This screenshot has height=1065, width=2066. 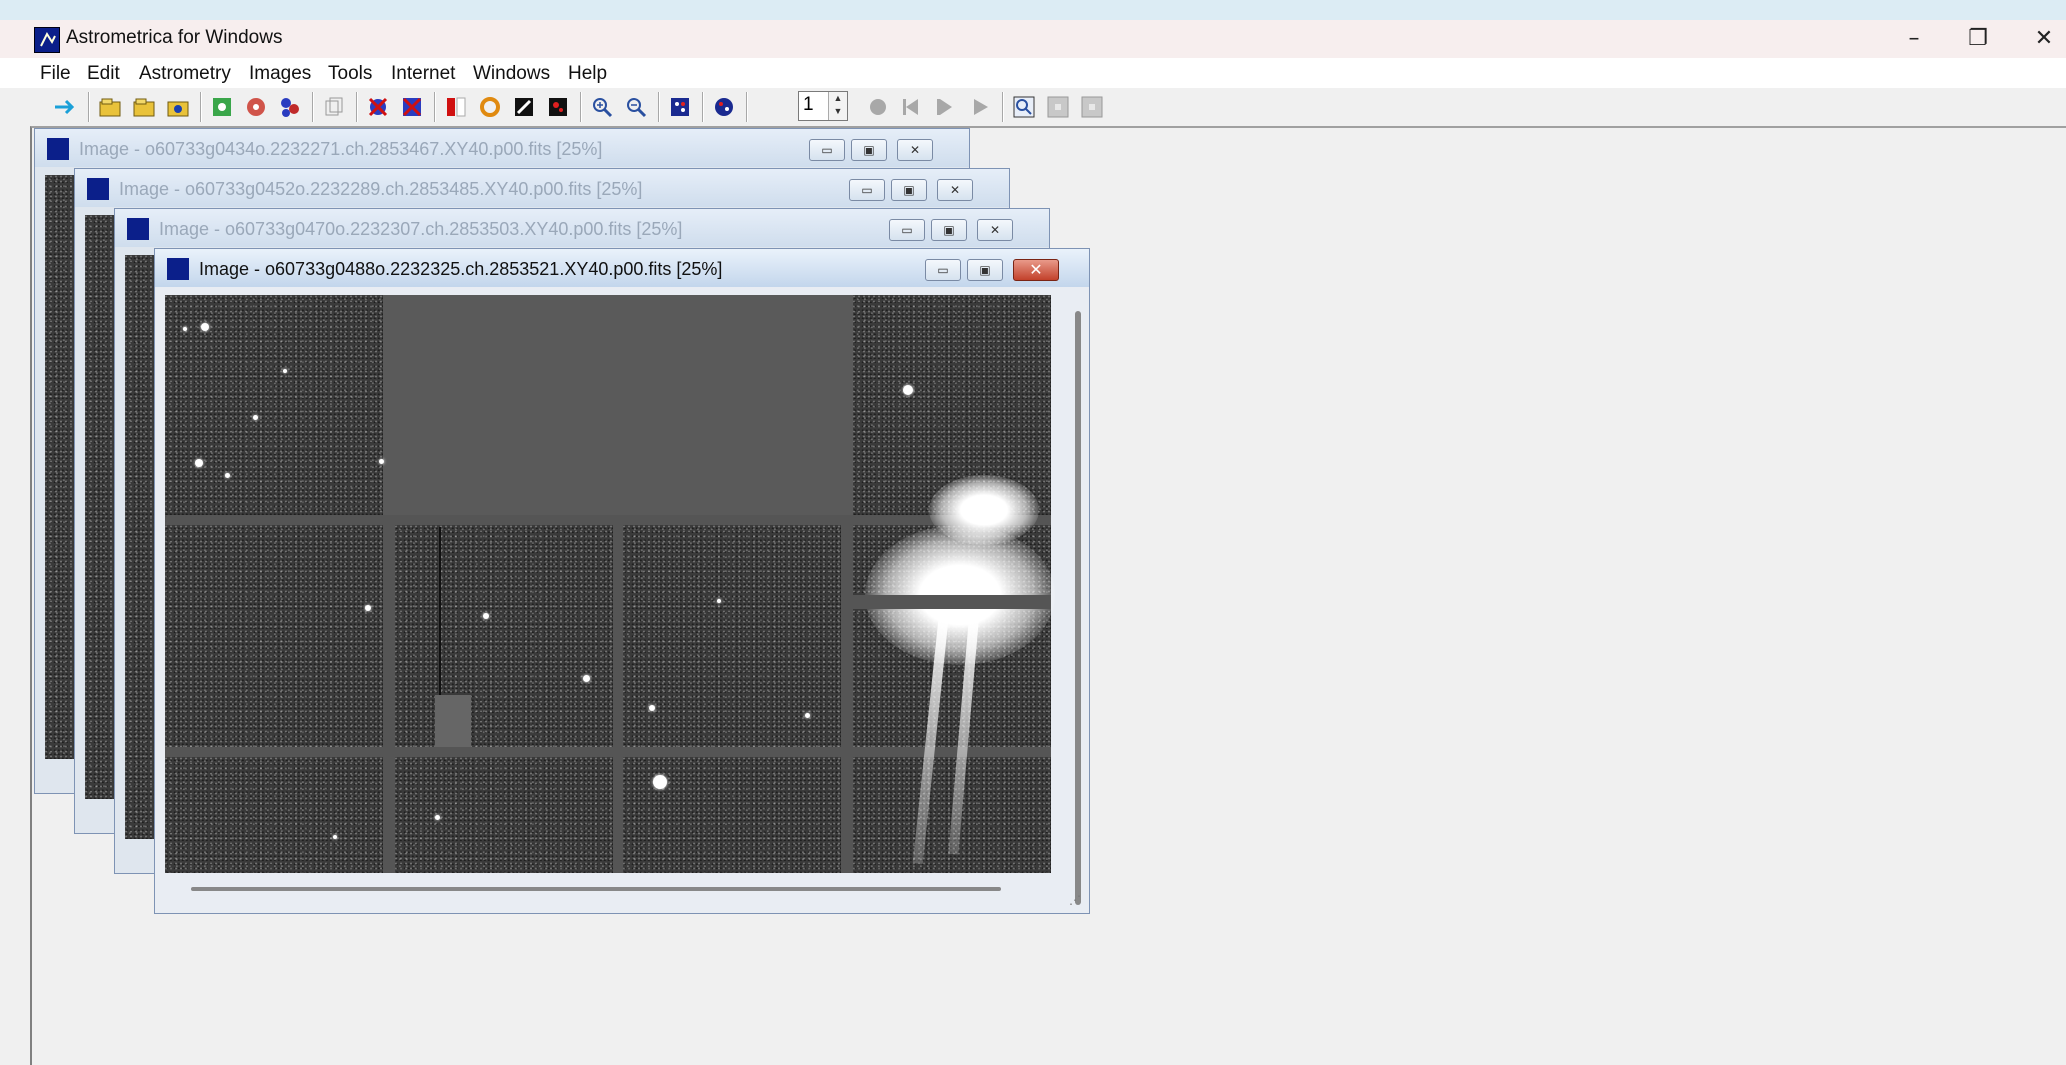 I want to click on horizontal-scrollbar, so click(x=596, y=889).